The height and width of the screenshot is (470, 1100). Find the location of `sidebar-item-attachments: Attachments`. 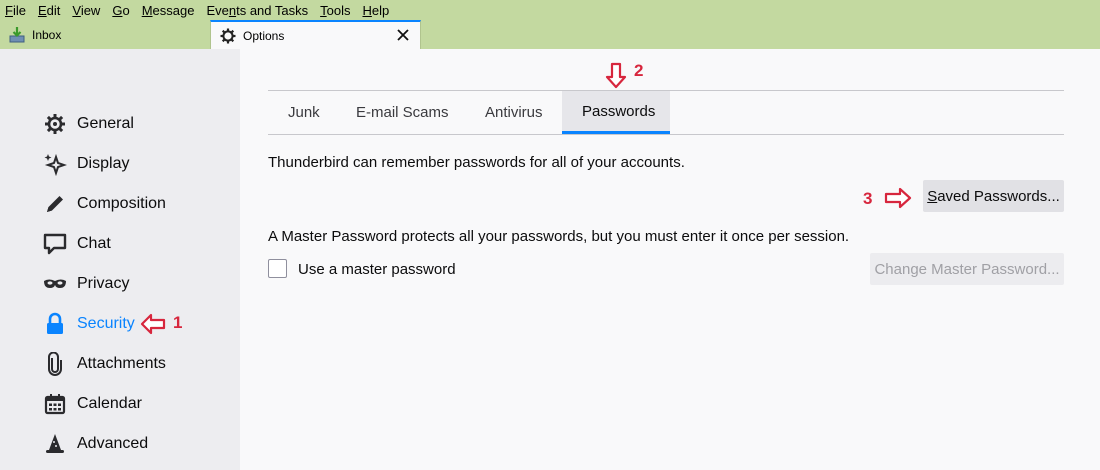

sidebar-item-attachments: Attachments is located at coordinates (104, 364).